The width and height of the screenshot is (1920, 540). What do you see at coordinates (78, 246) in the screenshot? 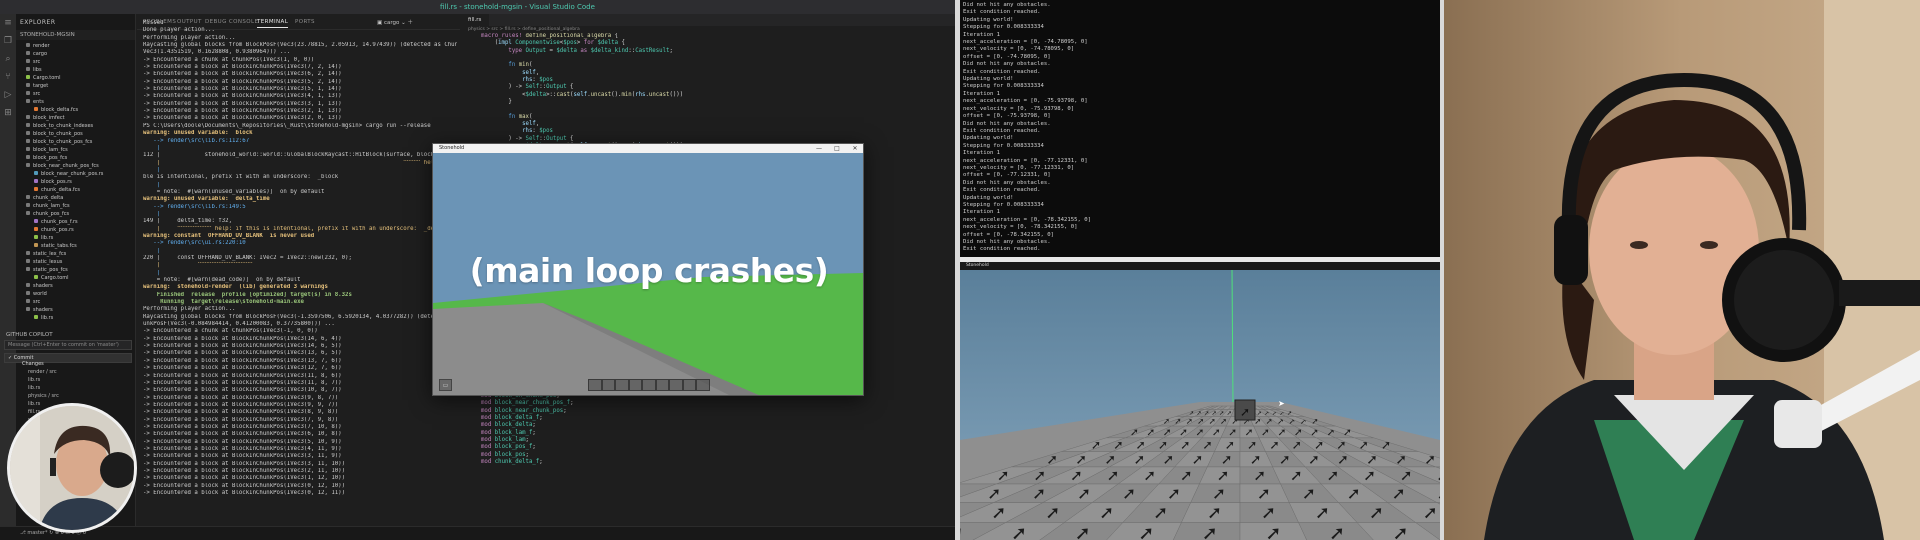
I see `tree-item: static_tabs.fcs` at bounding box center [78, 246].